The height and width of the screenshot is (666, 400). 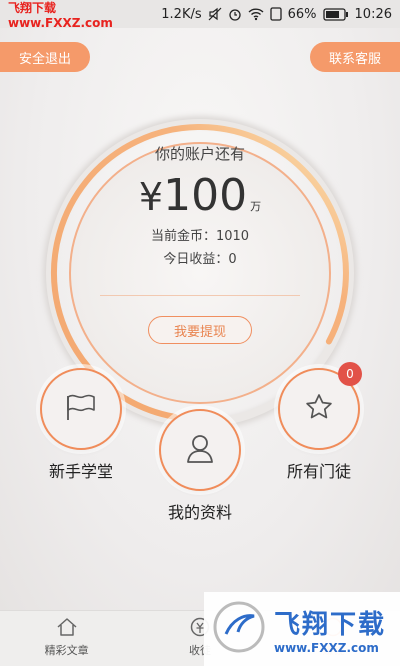 I want to click on account-caption: 你的账户还有, so click(x=199, y=154).